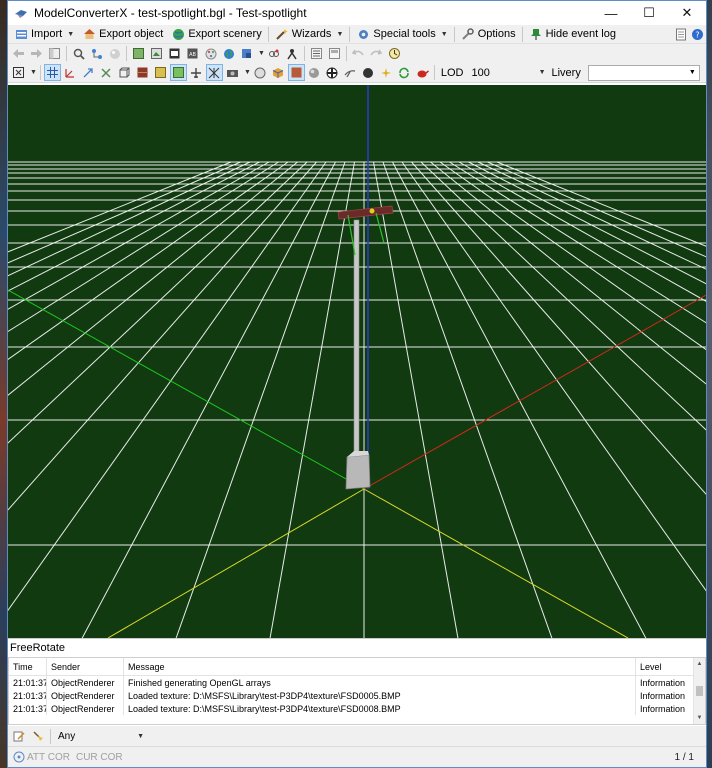  Describe the element at coordinates (380, 666) in the screenshot. I see `log-col-message: Message` at that location.